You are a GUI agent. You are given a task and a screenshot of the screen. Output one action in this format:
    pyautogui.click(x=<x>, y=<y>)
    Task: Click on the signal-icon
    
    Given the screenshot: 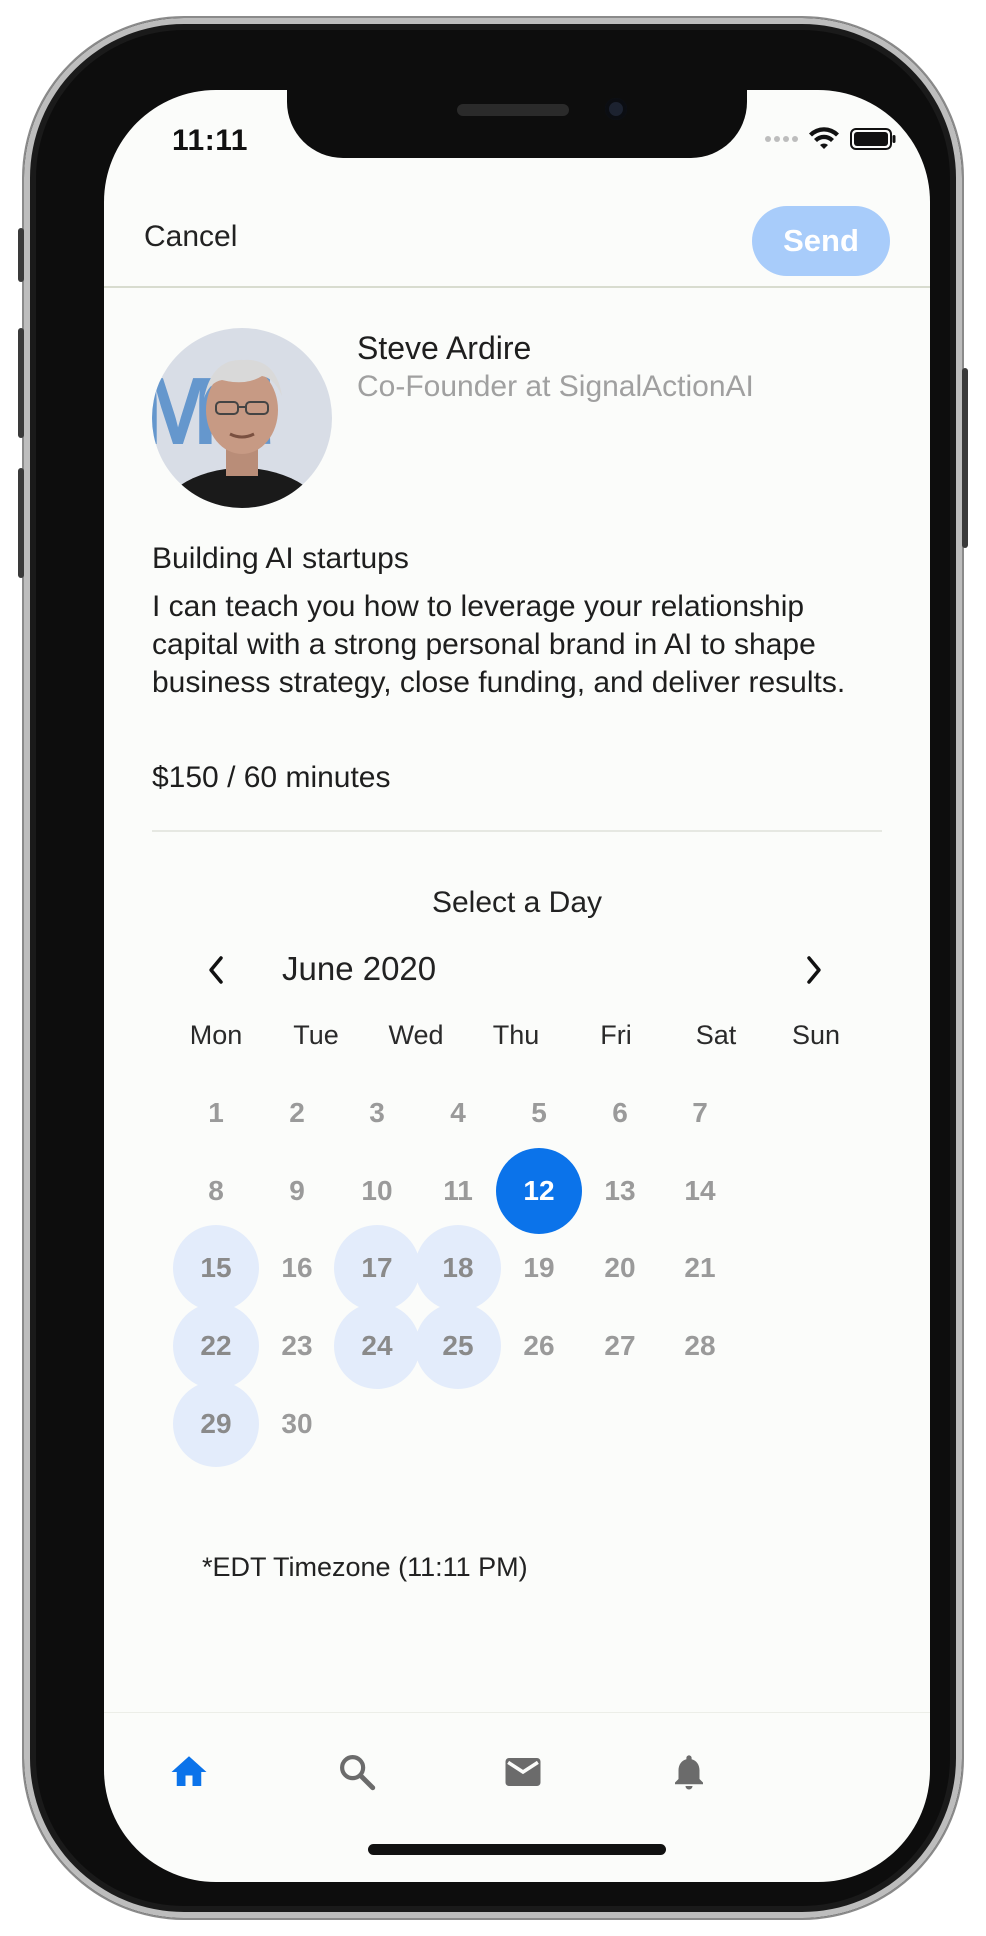 What is the action you would take?
    pyautogui.click(x=781, y=139)
    